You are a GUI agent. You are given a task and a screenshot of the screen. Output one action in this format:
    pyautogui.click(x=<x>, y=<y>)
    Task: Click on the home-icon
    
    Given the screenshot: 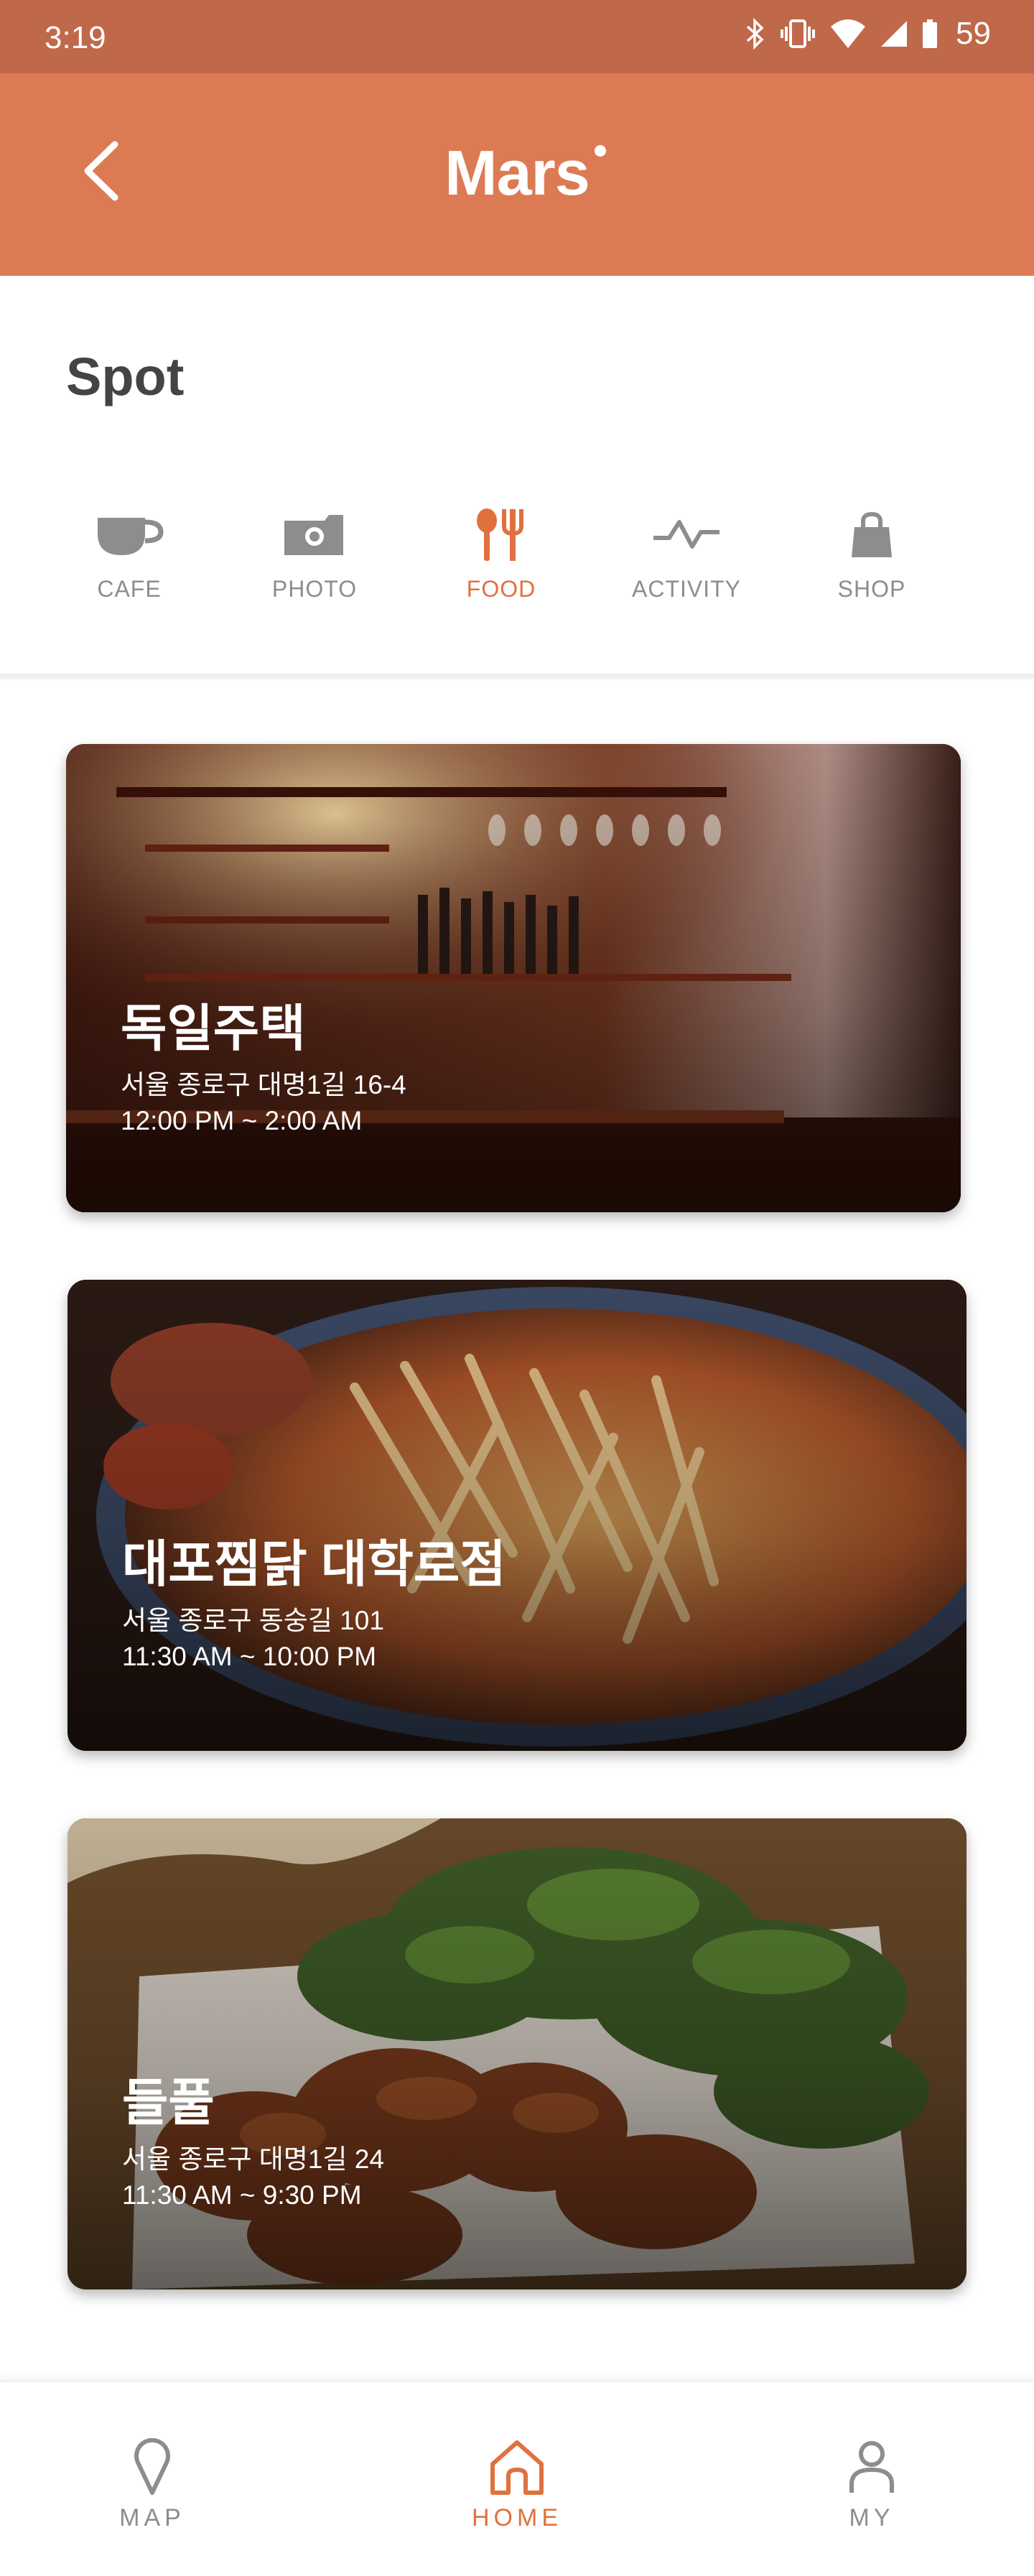 What is the action you would take?
    pyautogui.click(x=517, y=2466)
    